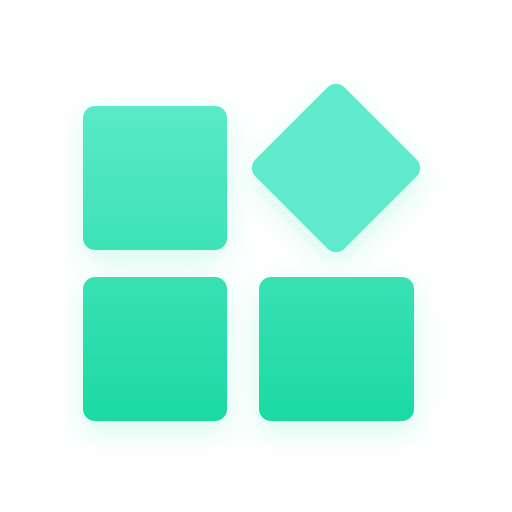 Image resolution: width=512 pixels, height=512 pixels. Describe the element at coordinates (336, 168) in the screenshot. I see `diamond-tile` at that location.